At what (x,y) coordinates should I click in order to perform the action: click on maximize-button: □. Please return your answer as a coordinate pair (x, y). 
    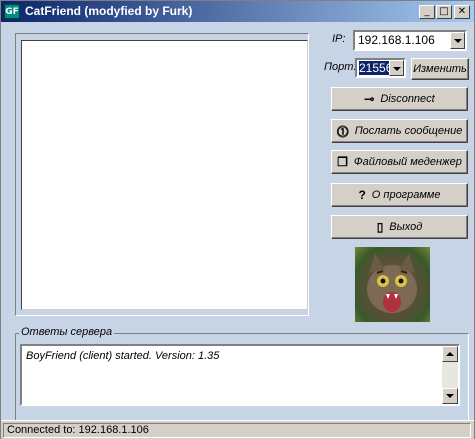
    Looking at the image, I should click on (444, 12).